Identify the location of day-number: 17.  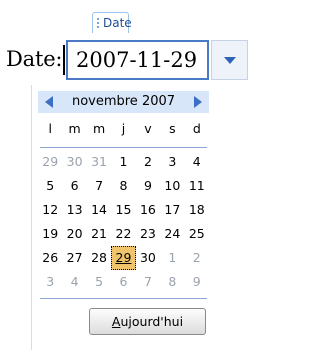
(172, 209).